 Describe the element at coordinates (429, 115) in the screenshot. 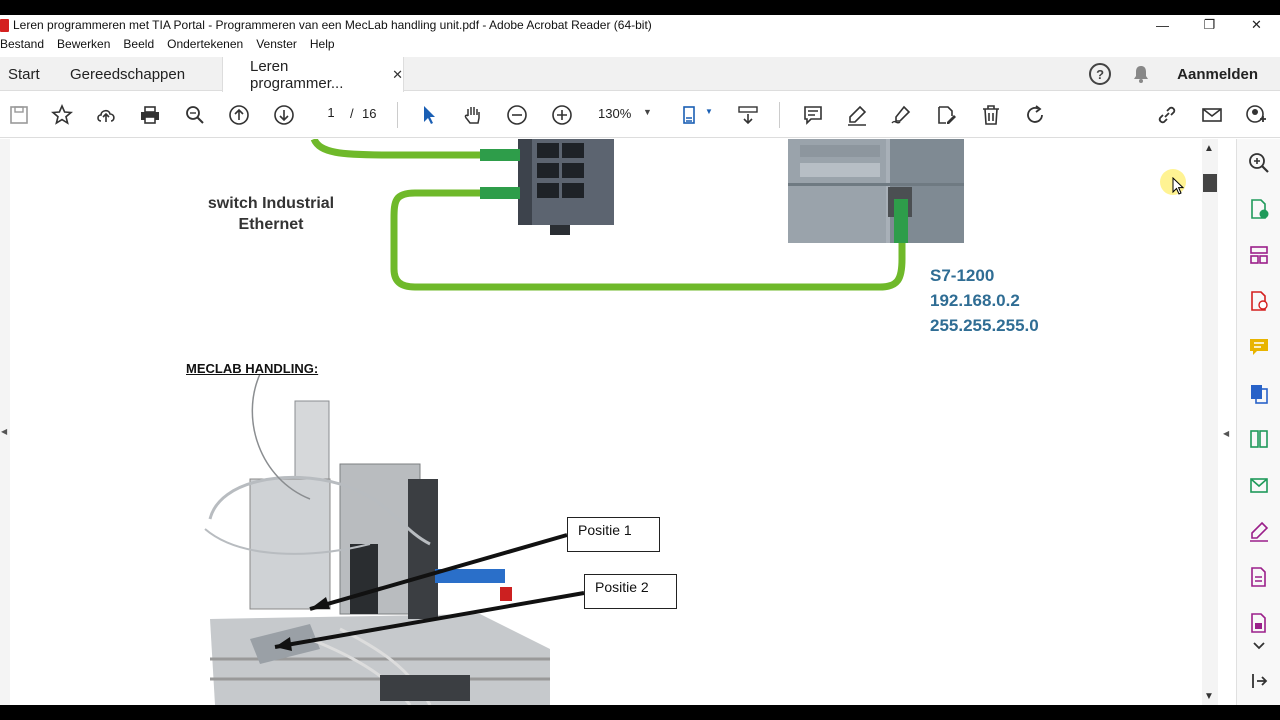

I see `select-cursor-icon` at that location.